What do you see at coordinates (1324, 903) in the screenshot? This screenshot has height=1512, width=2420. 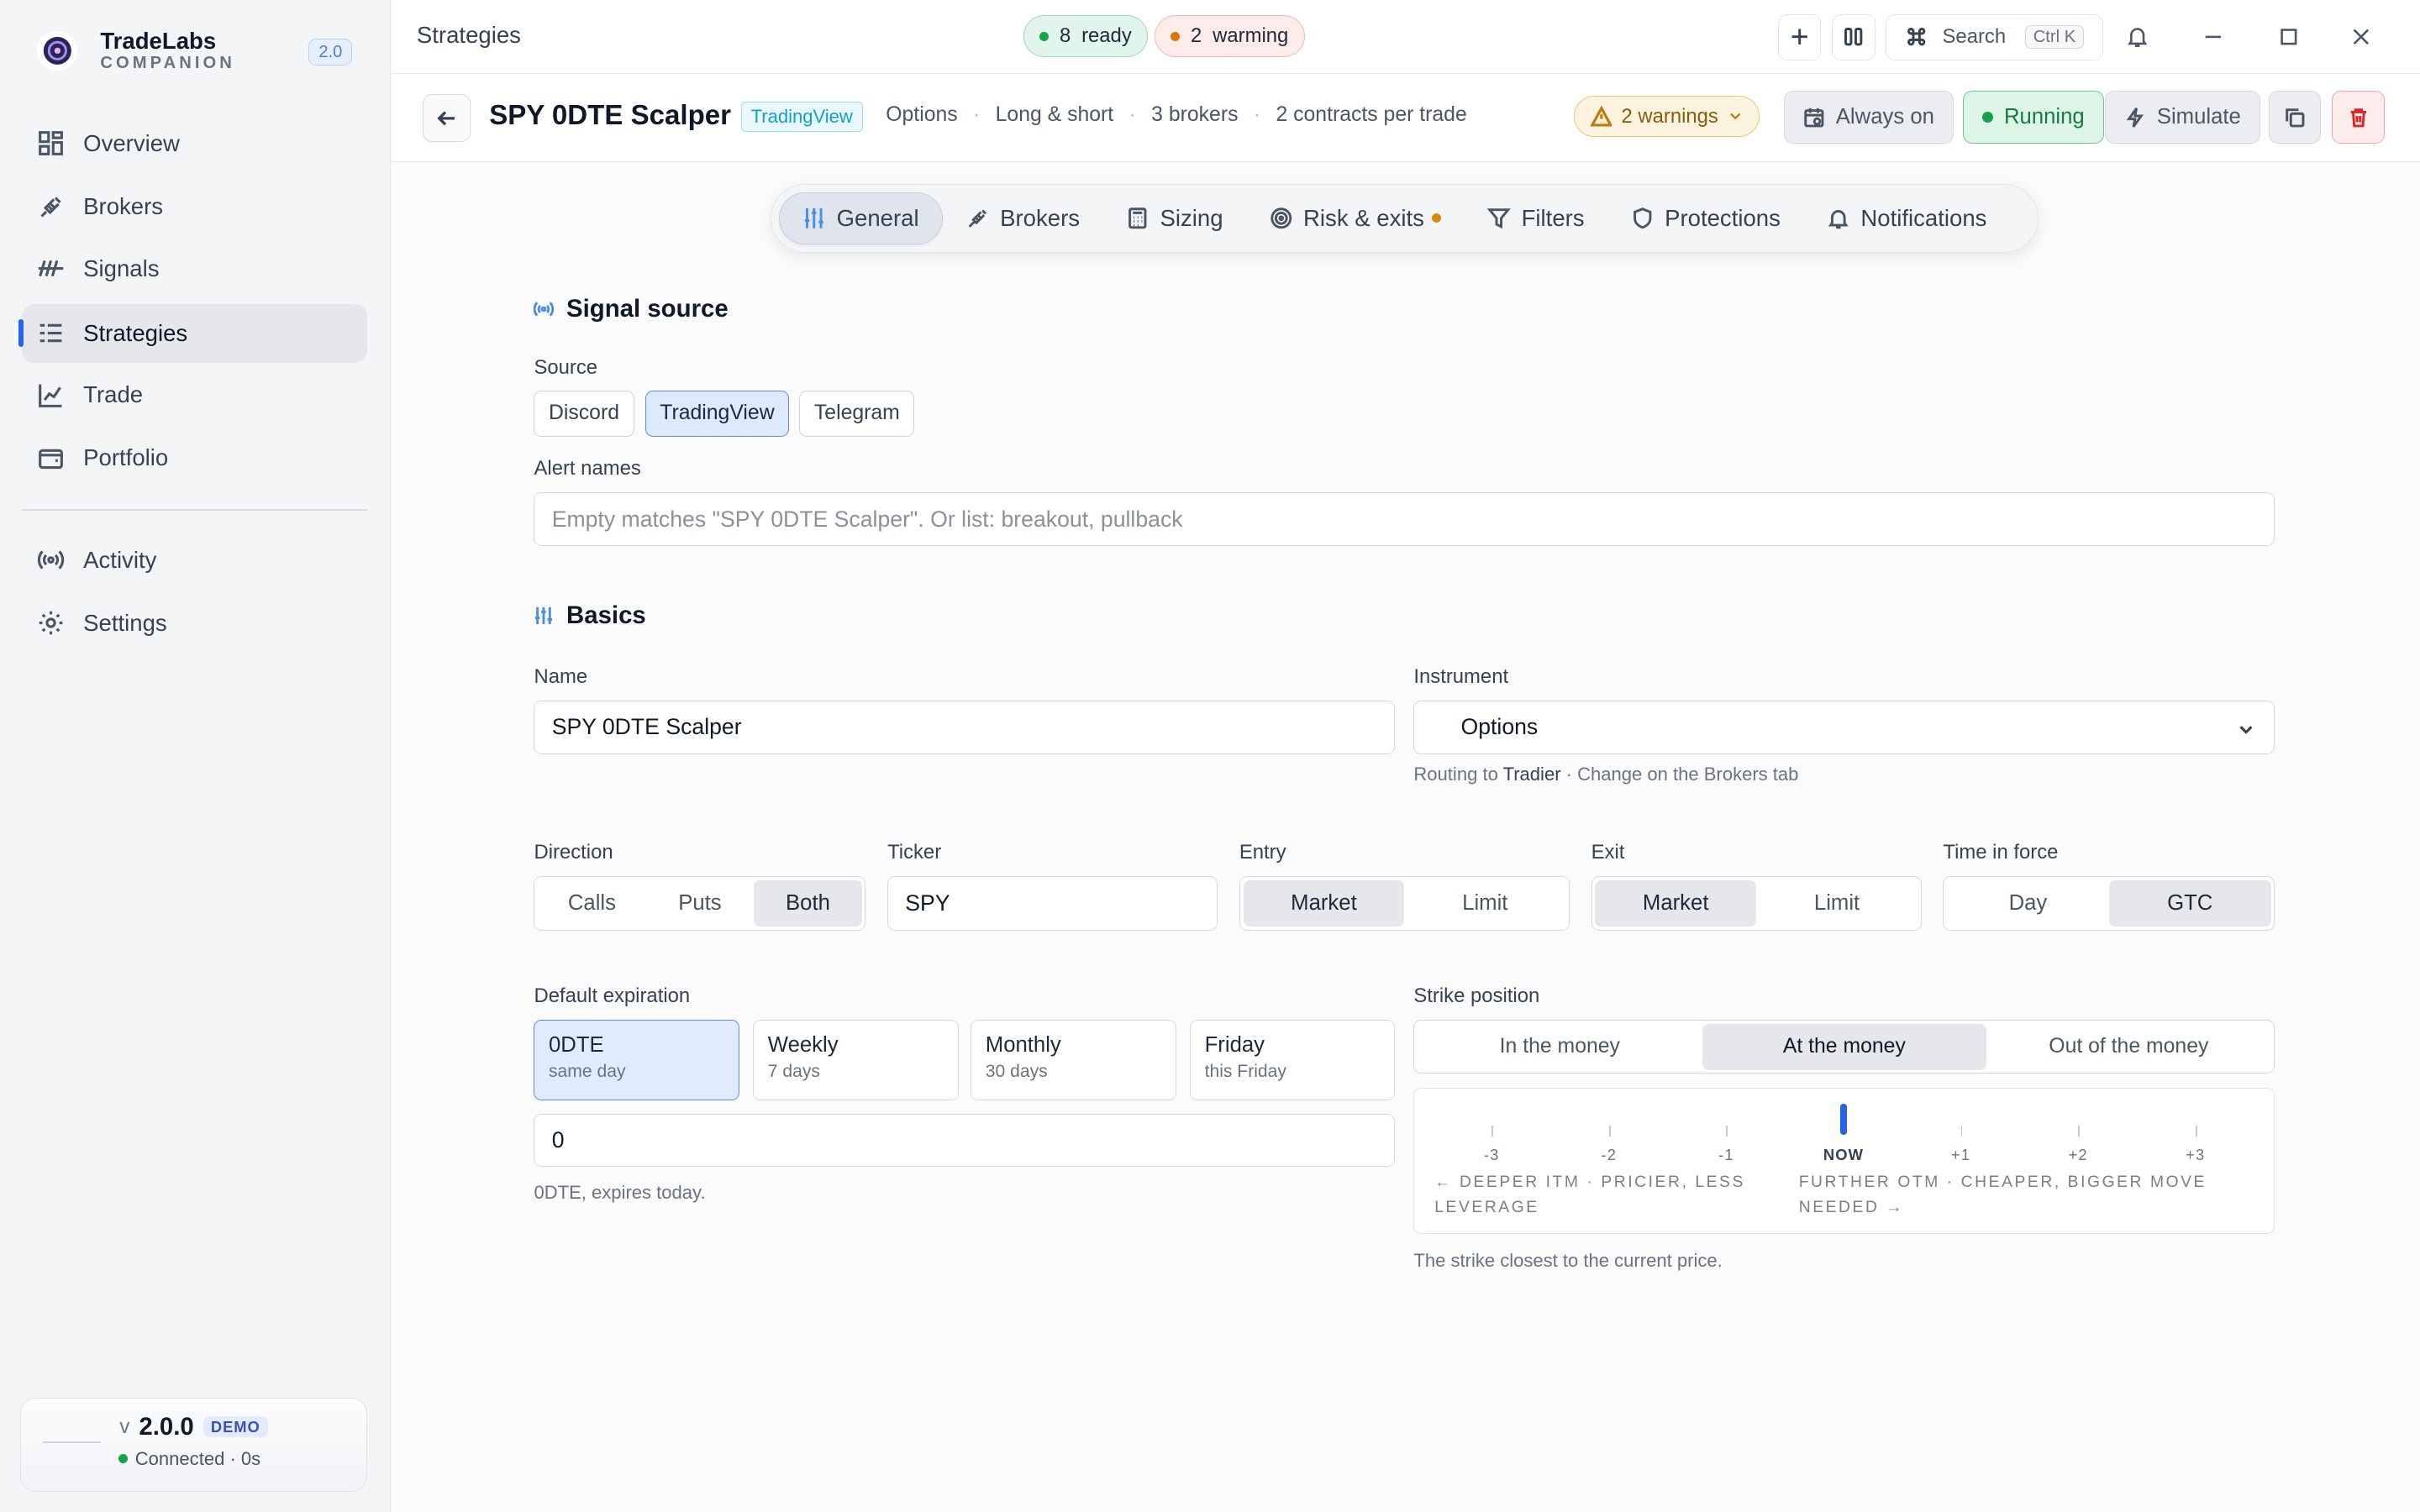 I see `entry-option-market: Market` at bounding box center [1324, 903].